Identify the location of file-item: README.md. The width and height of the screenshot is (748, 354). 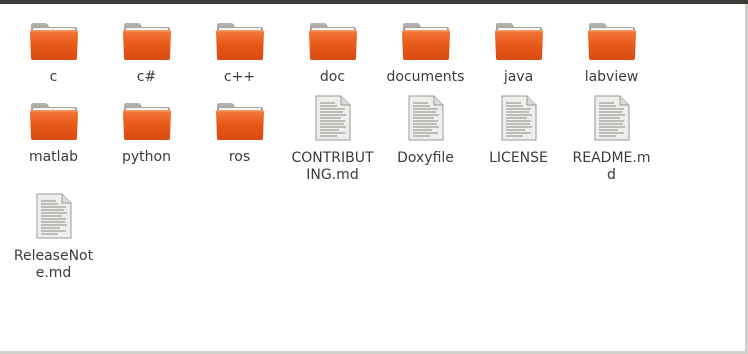
(611, 137).